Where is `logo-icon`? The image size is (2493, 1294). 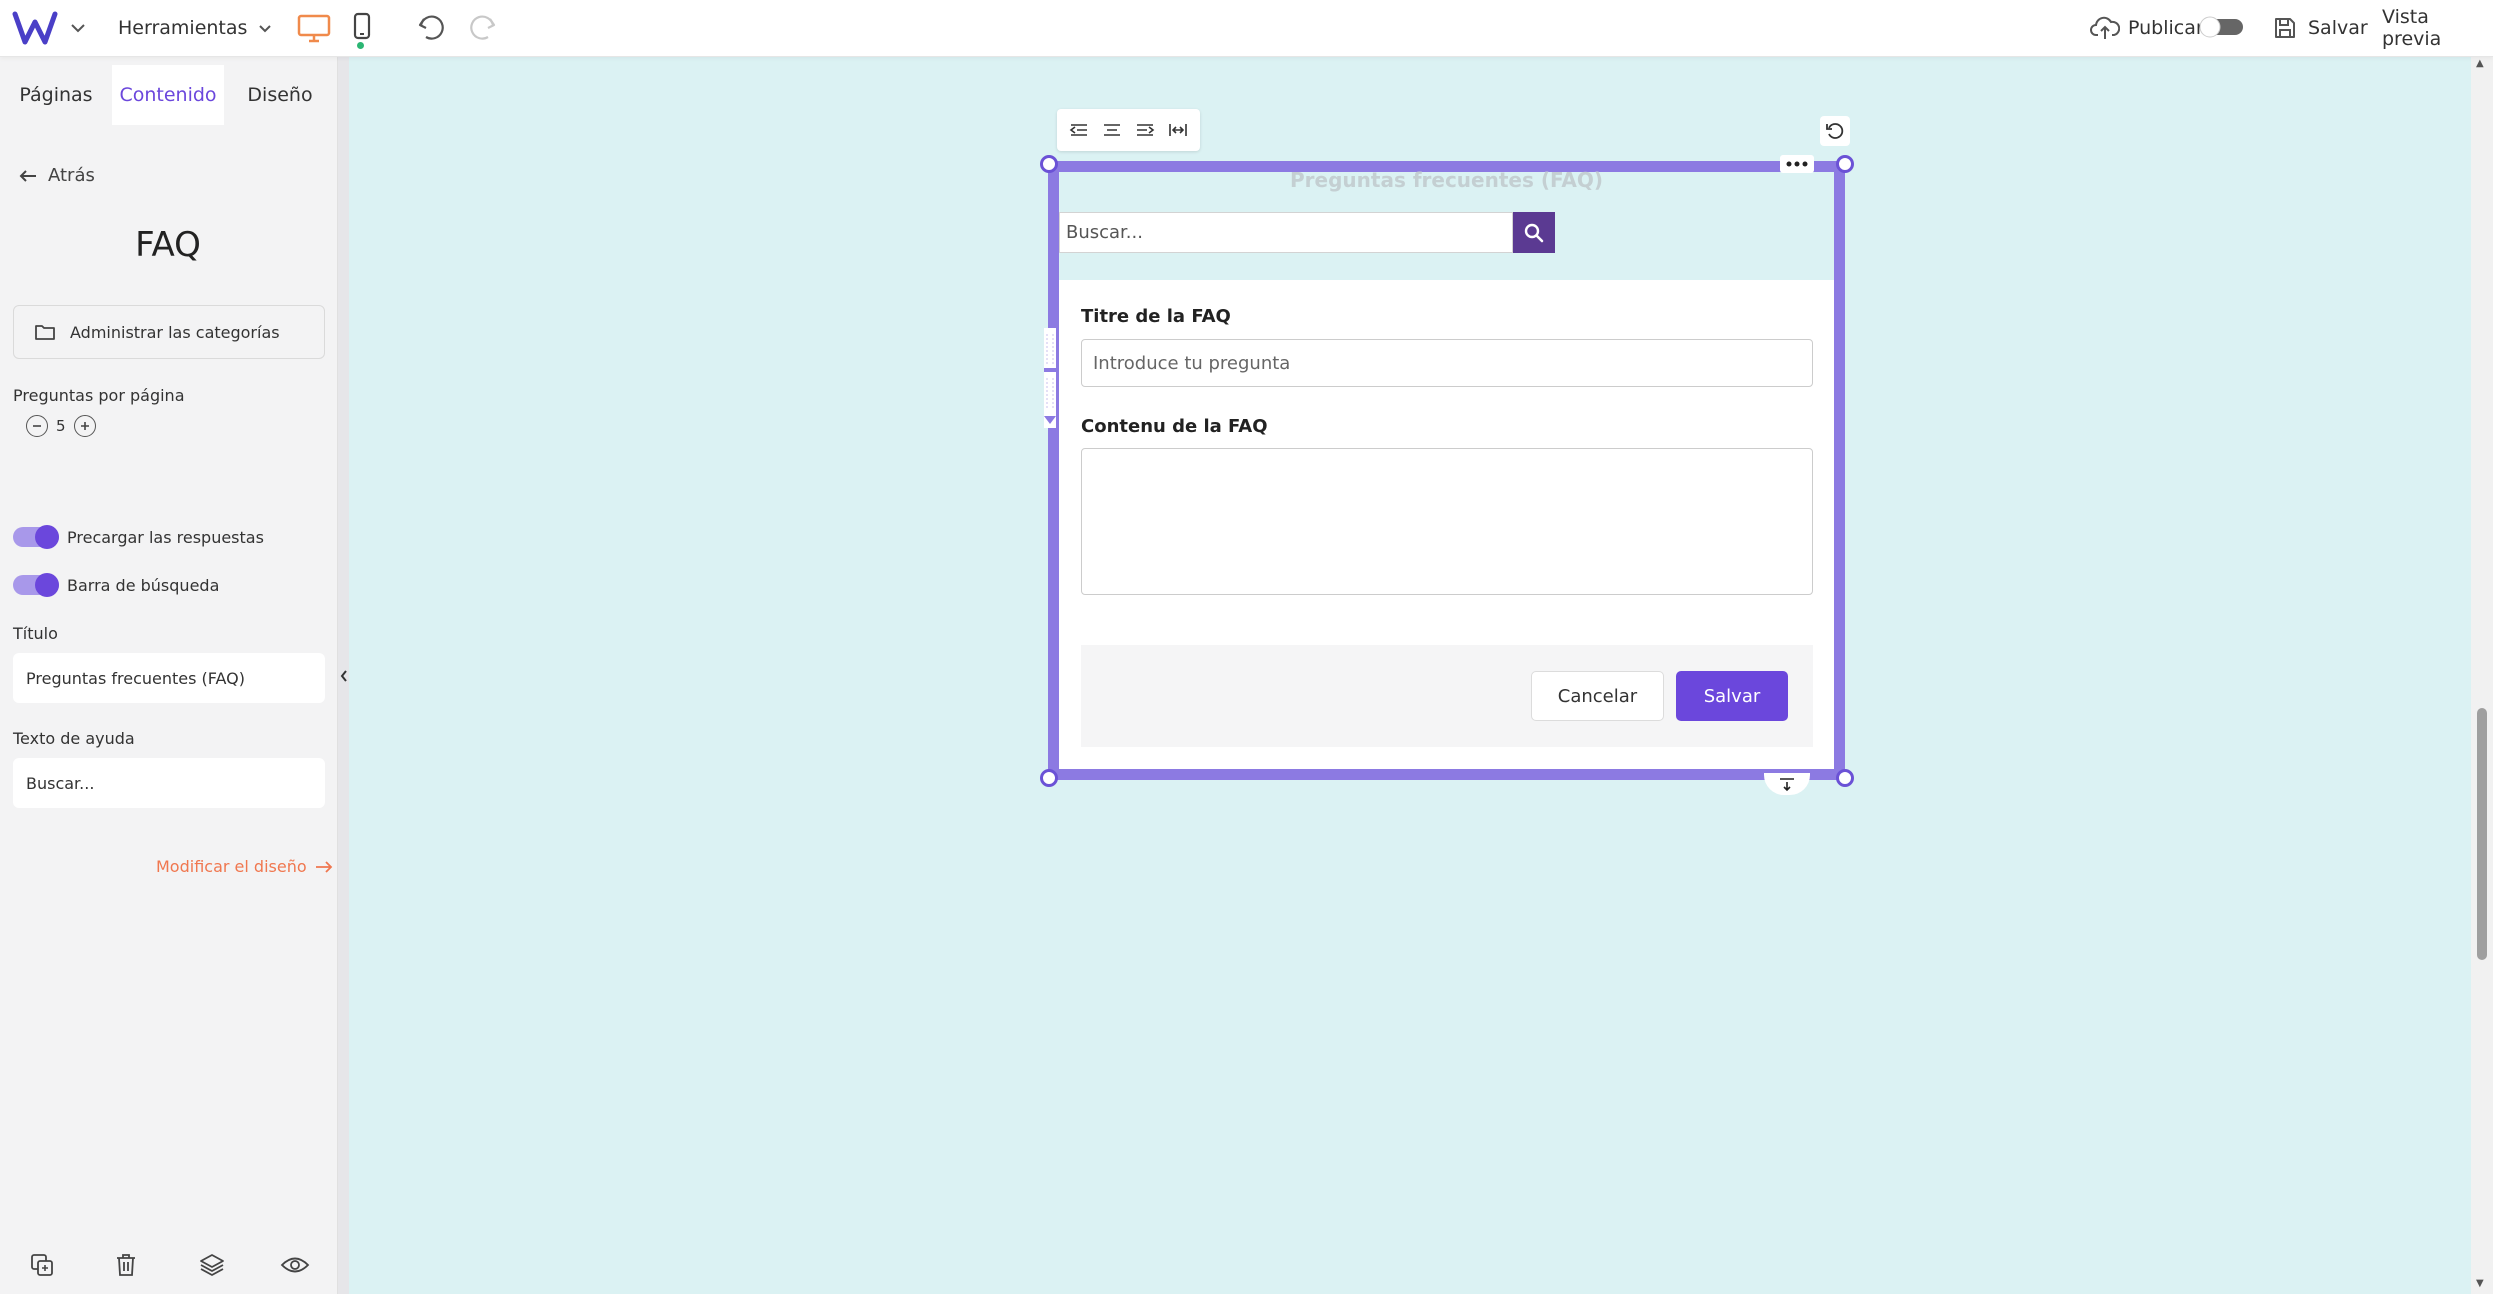 logo-icon is located at coordinates (35, 28).